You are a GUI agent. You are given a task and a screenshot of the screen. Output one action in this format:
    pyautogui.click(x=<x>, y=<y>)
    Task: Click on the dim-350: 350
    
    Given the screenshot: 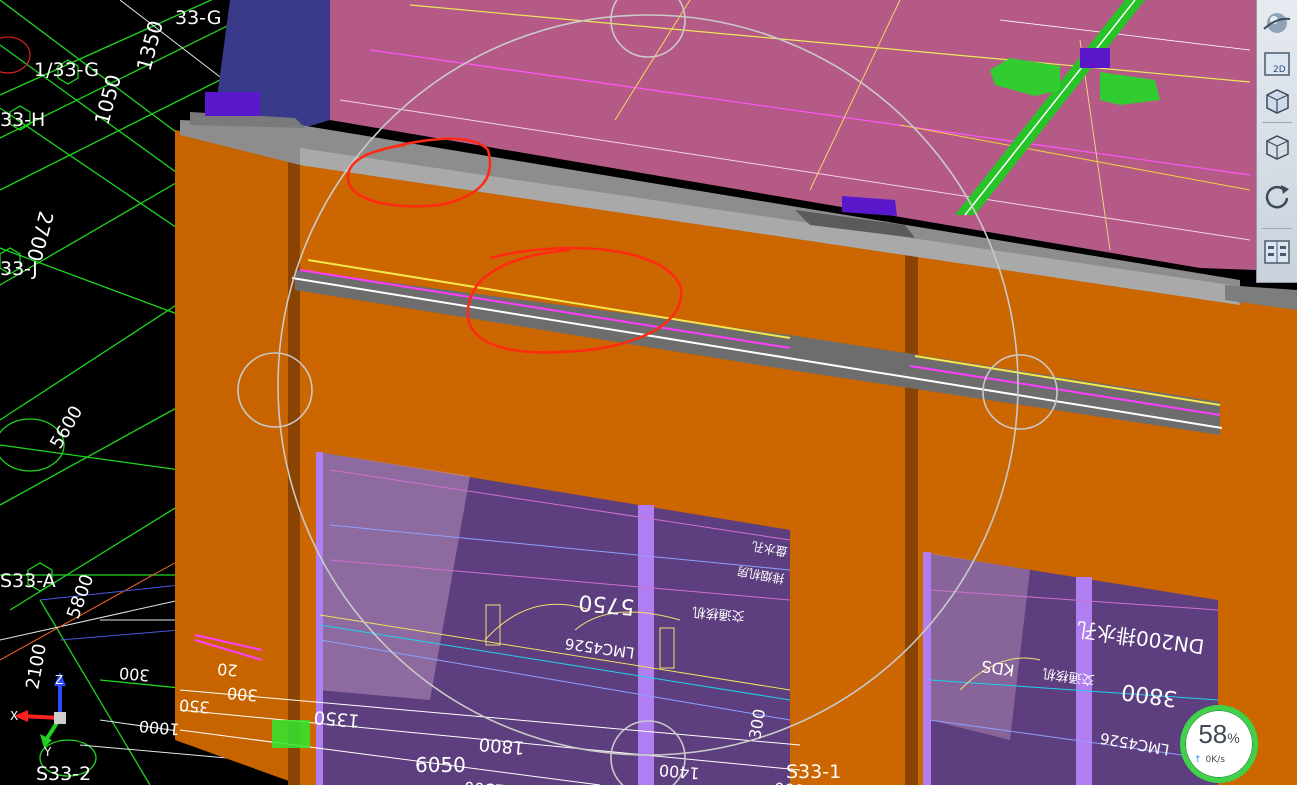 What is the action you would take?
    pyautogui.click(x=194, y=706)
    